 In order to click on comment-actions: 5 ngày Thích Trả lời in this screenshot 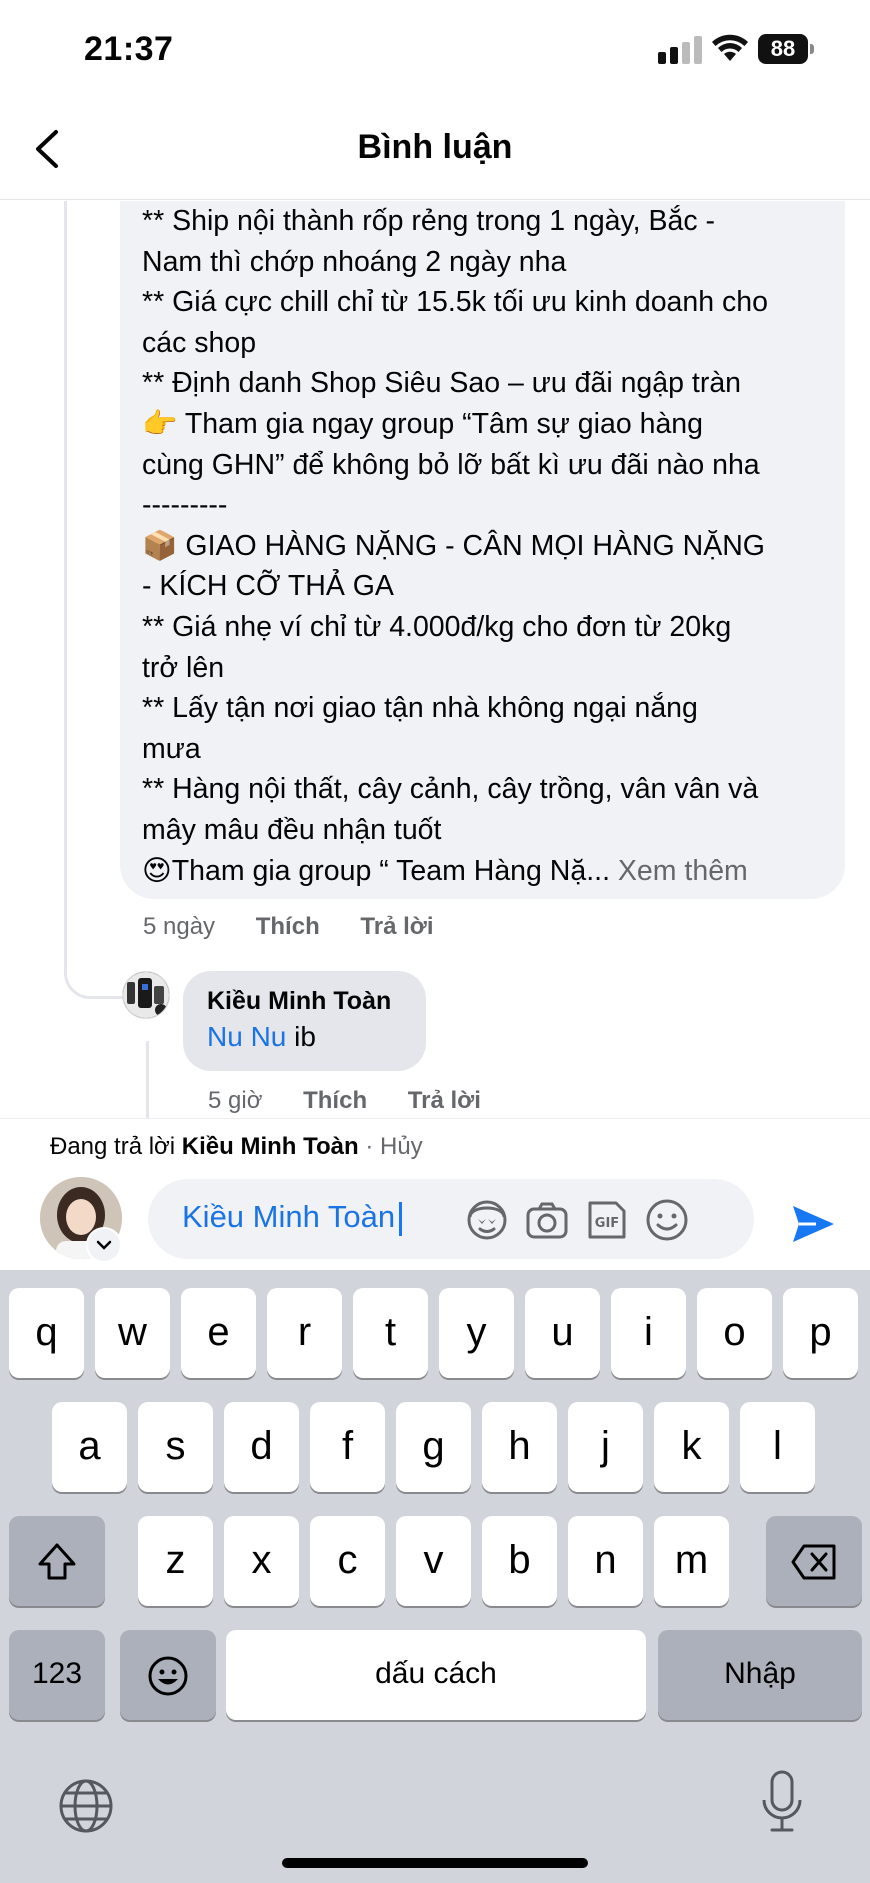, I will do `click(305, 927)`.